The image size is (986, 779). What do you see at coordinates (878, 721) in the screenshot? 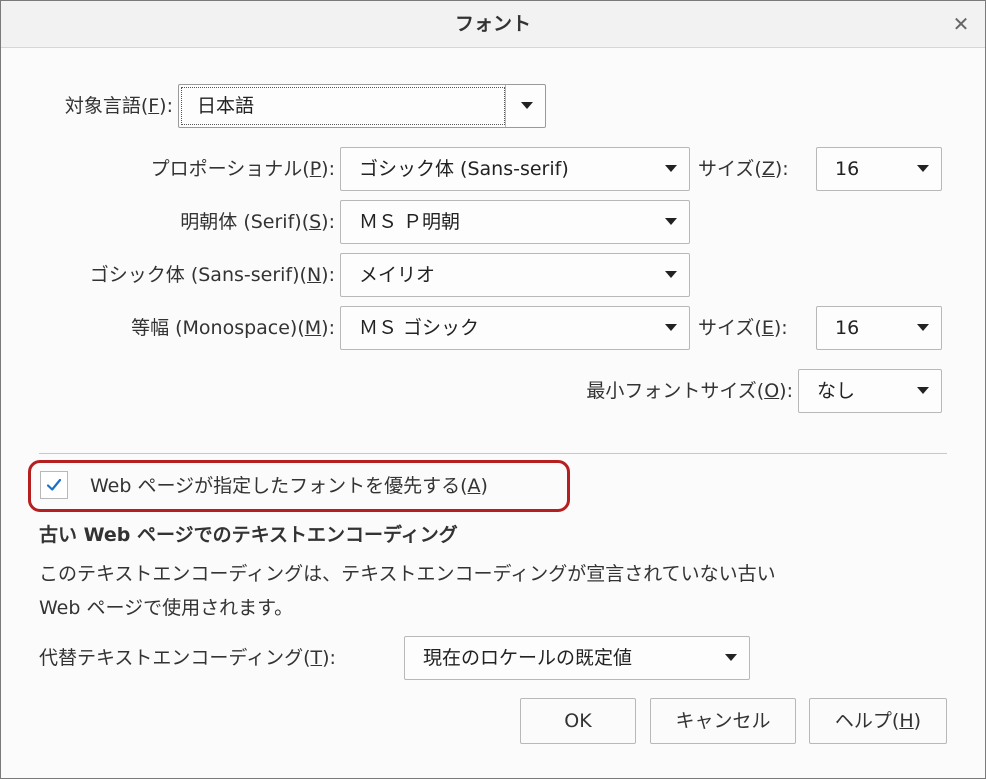
I see `help-button: ヘルプ(H)` at bounding box center [878, 721].